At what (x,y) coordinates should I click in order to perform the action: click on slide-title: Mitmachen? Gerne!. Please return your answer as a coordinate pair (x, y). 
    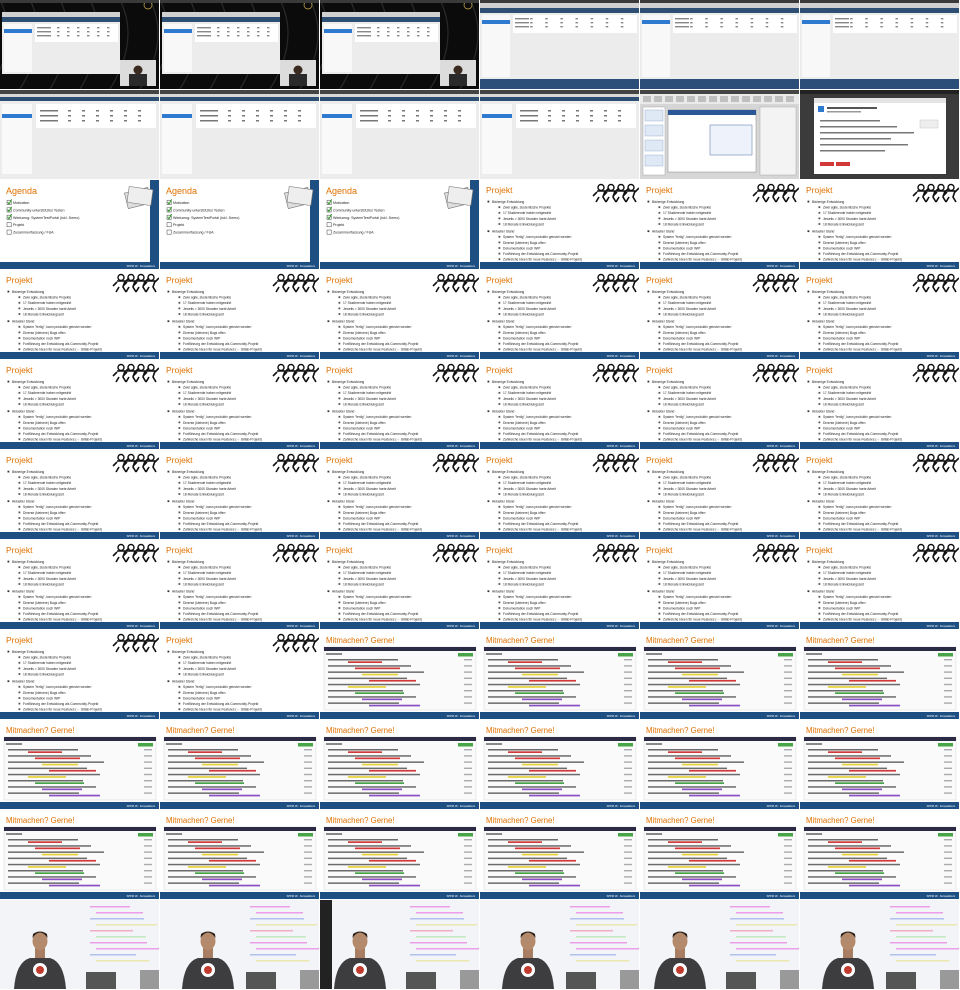
    Looking at the image, I should click on (680, 640).